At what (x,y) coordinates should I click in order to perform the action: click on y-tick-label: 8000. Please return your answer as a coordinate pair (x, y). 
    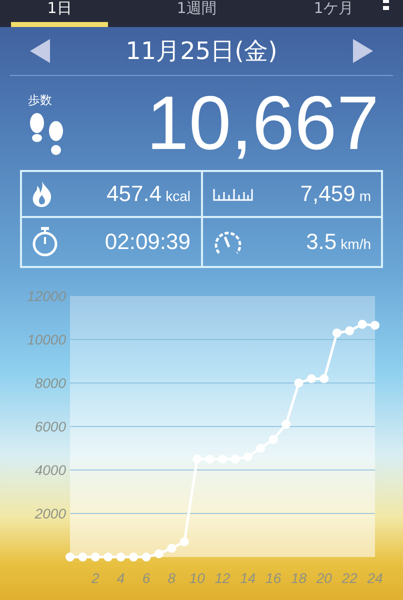
    Looking at the image, I should click on (50, 383).